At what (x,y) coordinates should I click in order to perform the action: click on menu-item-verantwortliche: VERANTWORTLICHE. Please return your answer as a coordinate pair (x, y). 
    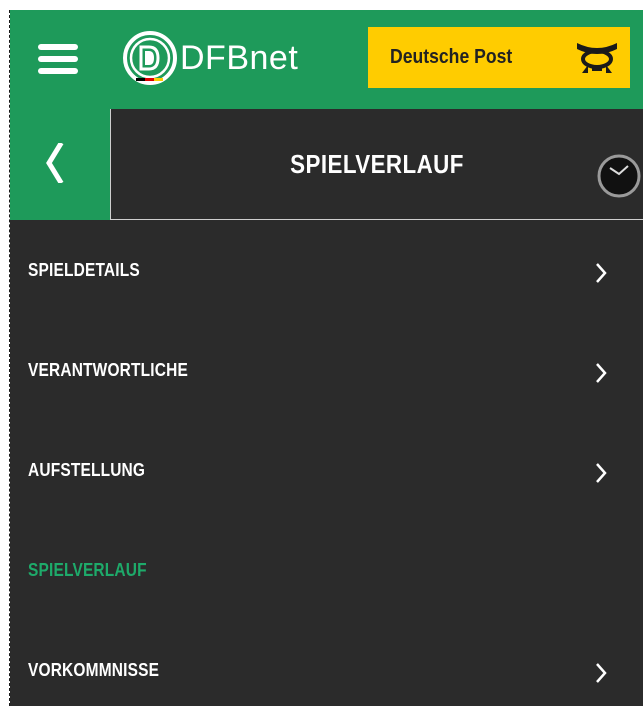
    Looking at the image, I should click on (326, 370).